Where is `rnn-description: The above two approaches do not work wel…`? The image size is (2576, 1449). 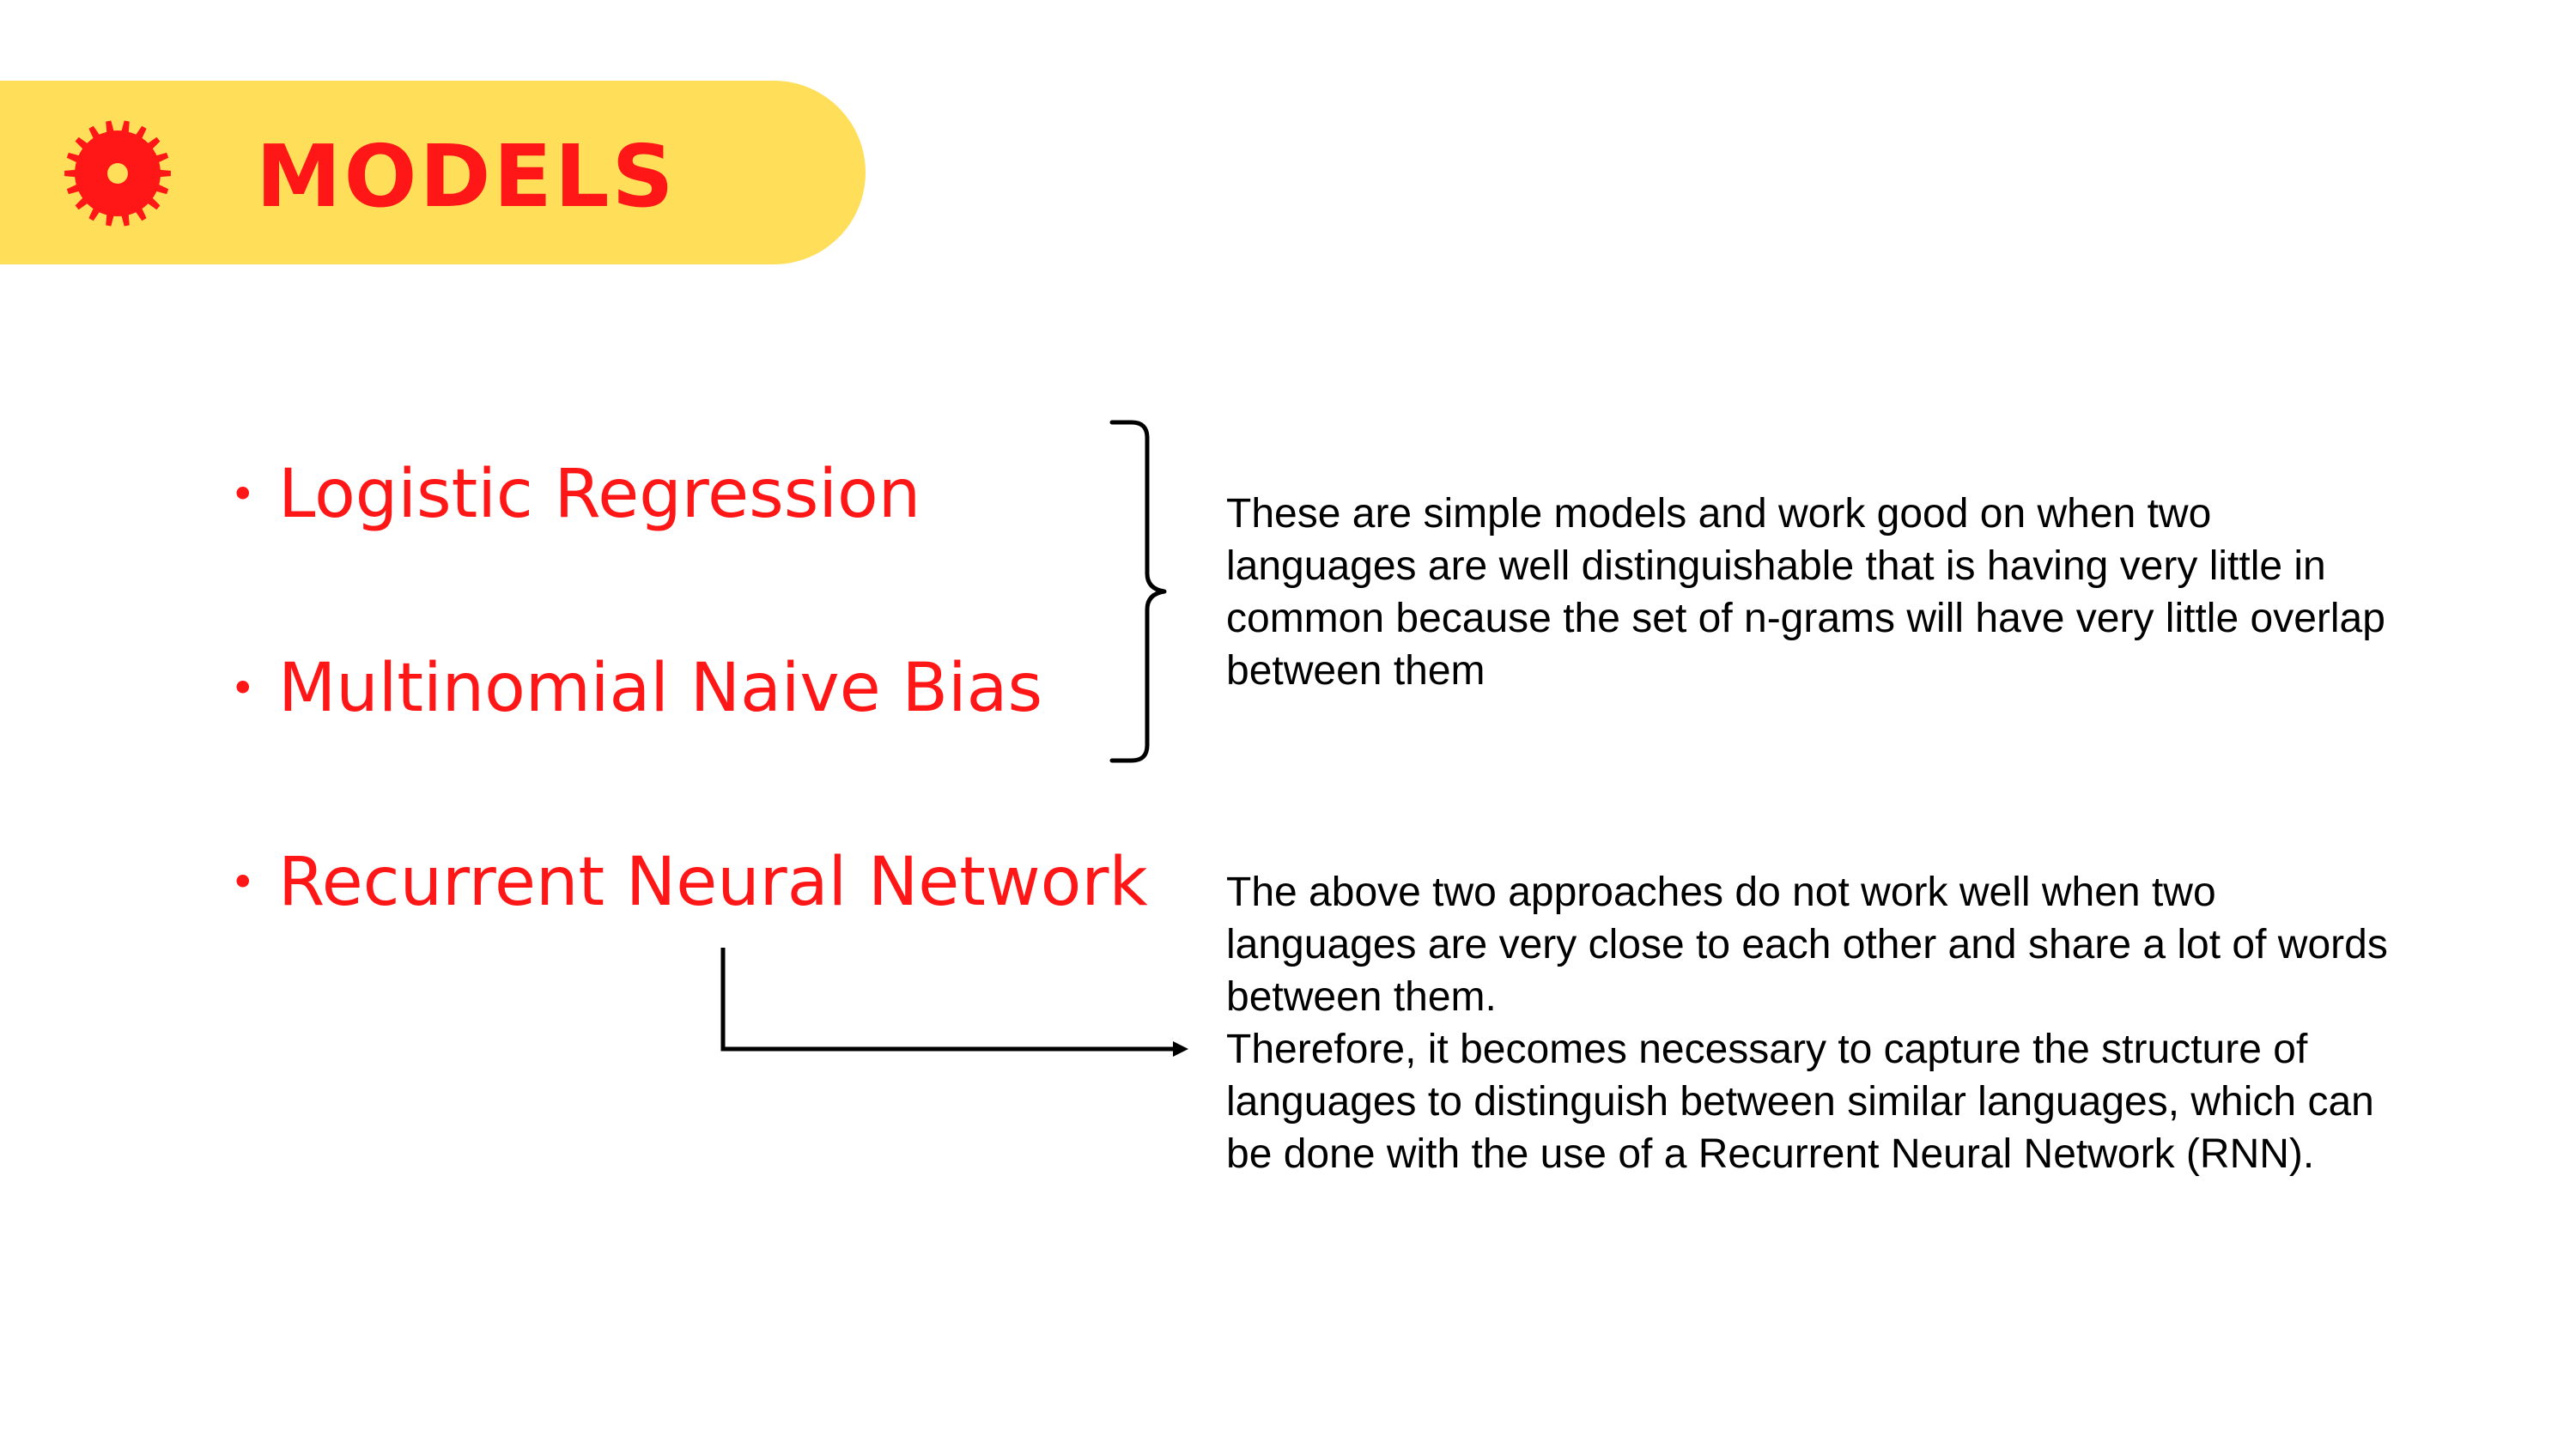
rnn-description: The above two approaches do not work wel… is located at coordinates (1810, 1023).